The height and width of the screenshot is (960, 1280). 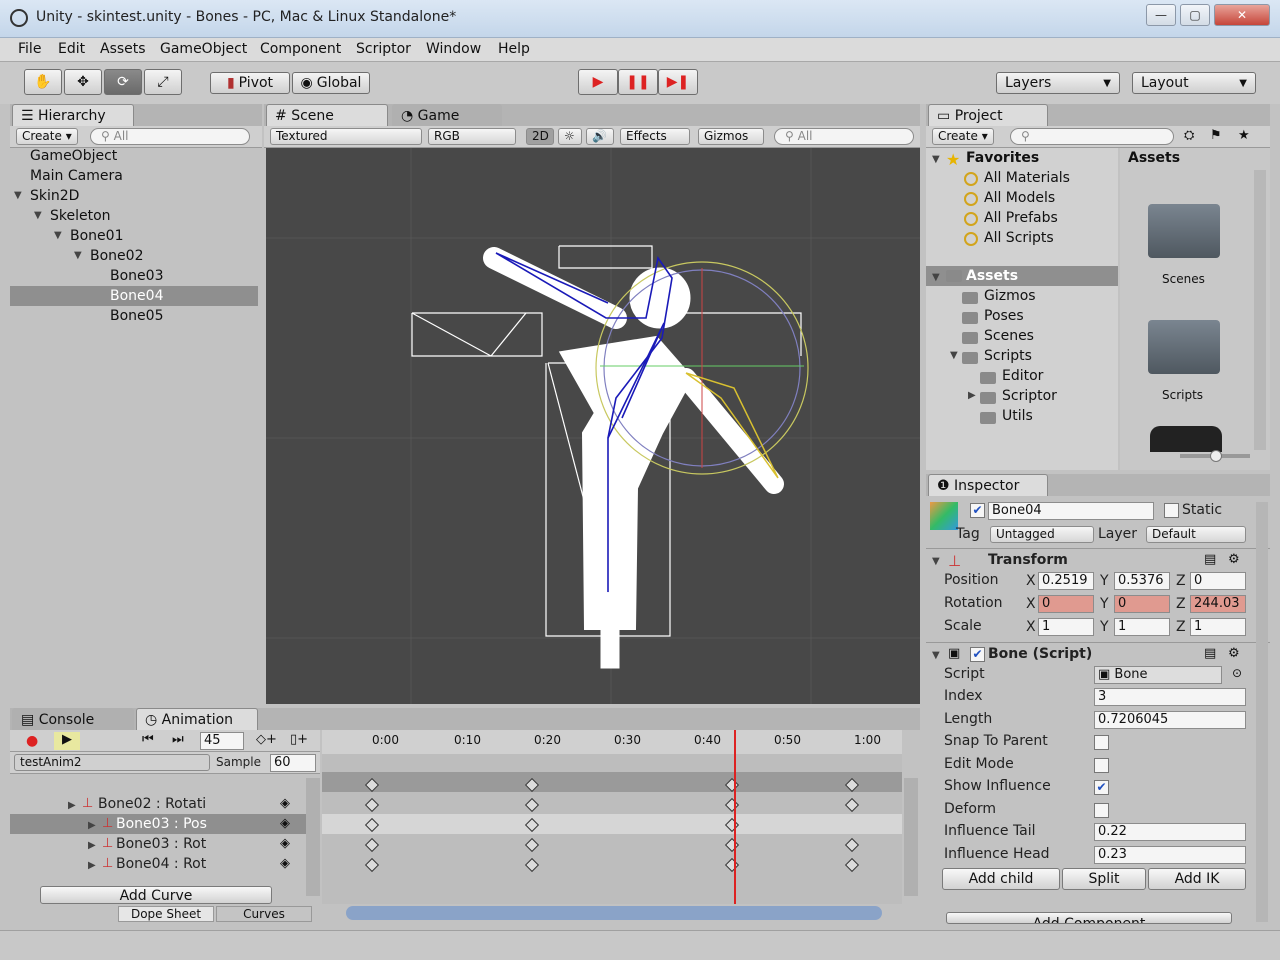 I want to click on breadcrumb: Assets, so click(x=1154, y=158).